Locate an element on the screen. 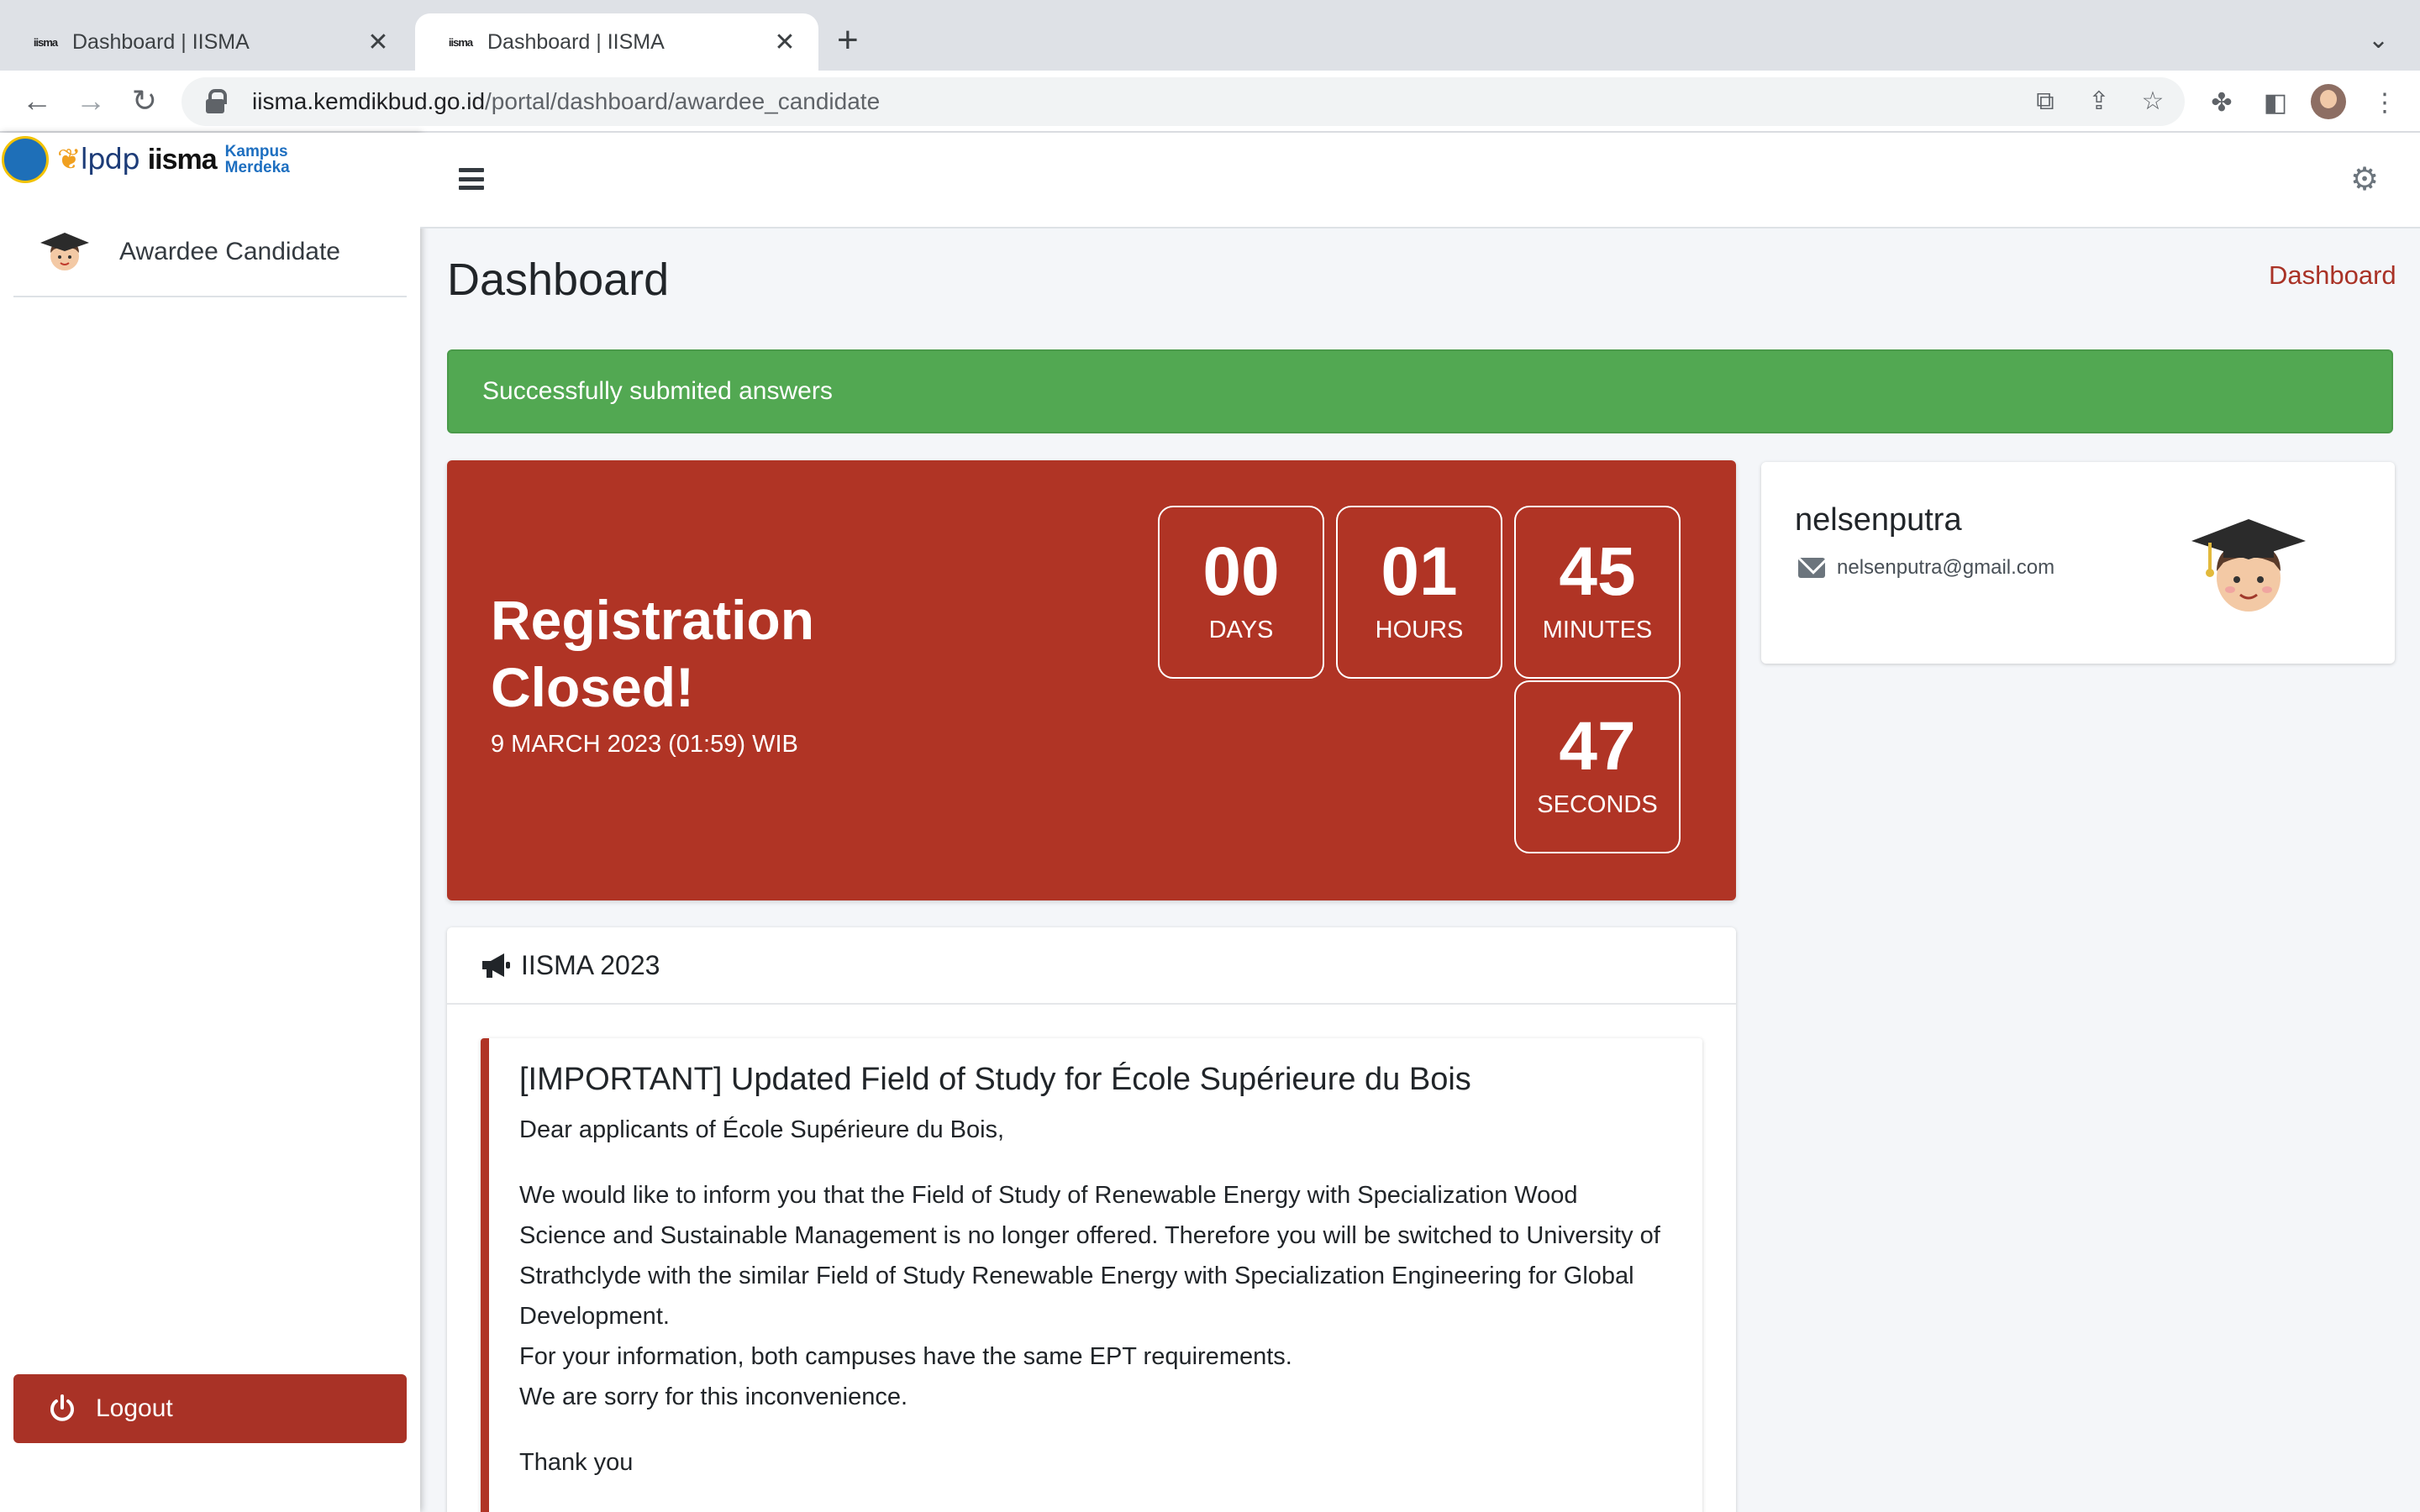  profile-card: nelsenputra nelsenputra@gmail.com is located at coordinates (2078, 563).